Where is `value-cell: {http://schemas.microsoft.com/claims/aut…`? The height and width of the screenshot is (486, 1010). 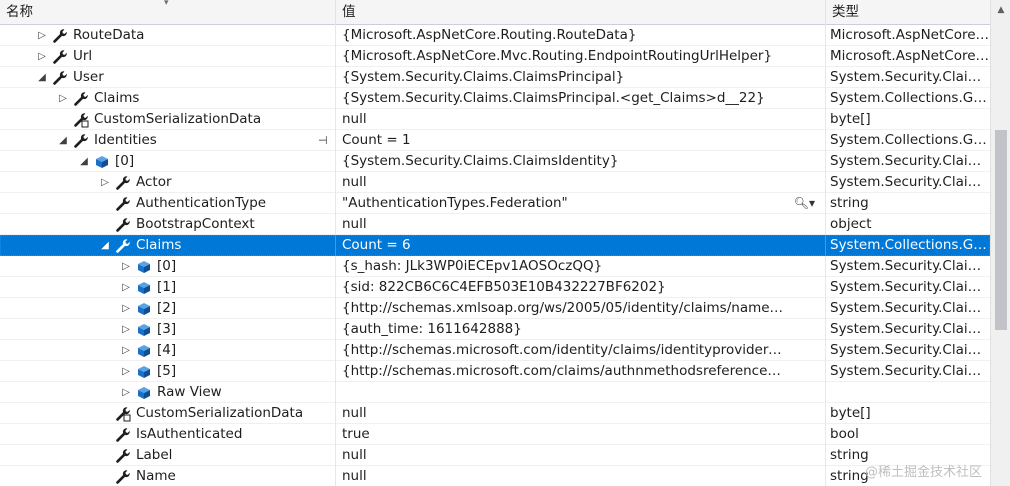
value-cell: {http://schemas.microsoft.com/claims/aut… is located at coordinates (581, 371).